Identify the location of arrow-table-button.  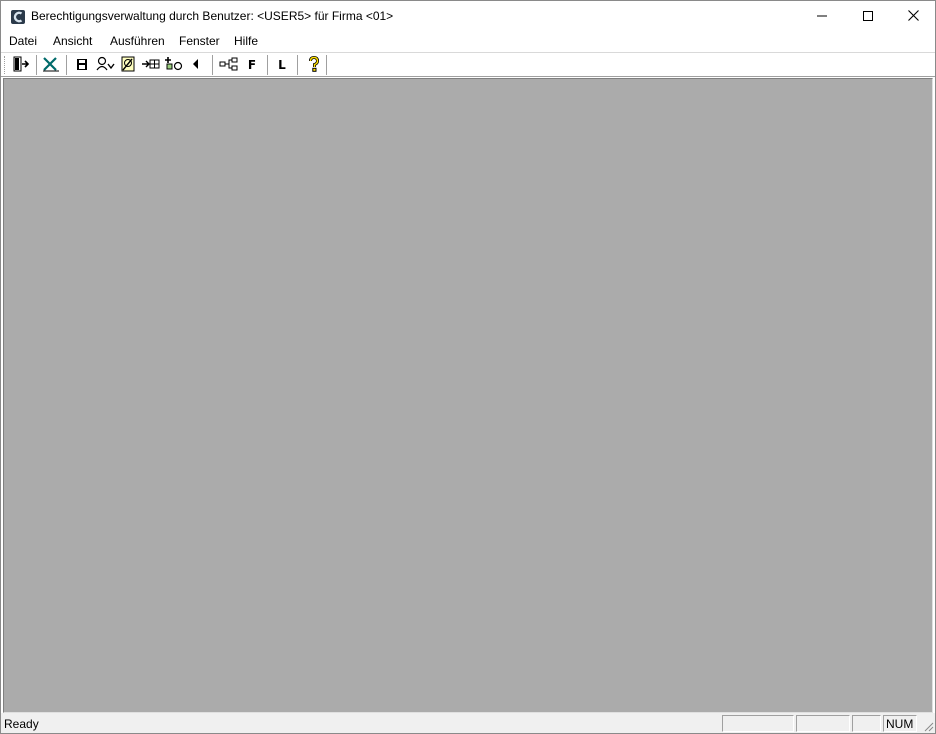
(151, 65).